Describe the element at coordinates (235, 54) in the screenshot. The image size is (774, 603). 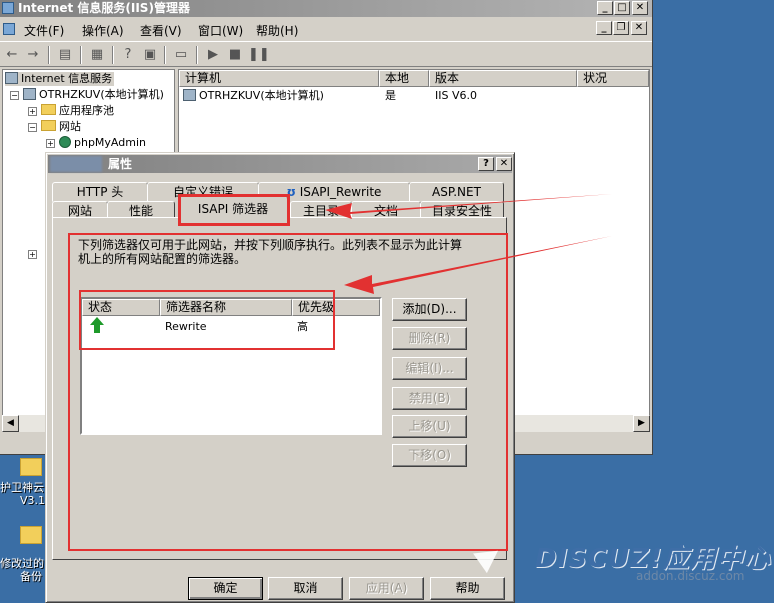
I see `stop-icon: ■` at that location.